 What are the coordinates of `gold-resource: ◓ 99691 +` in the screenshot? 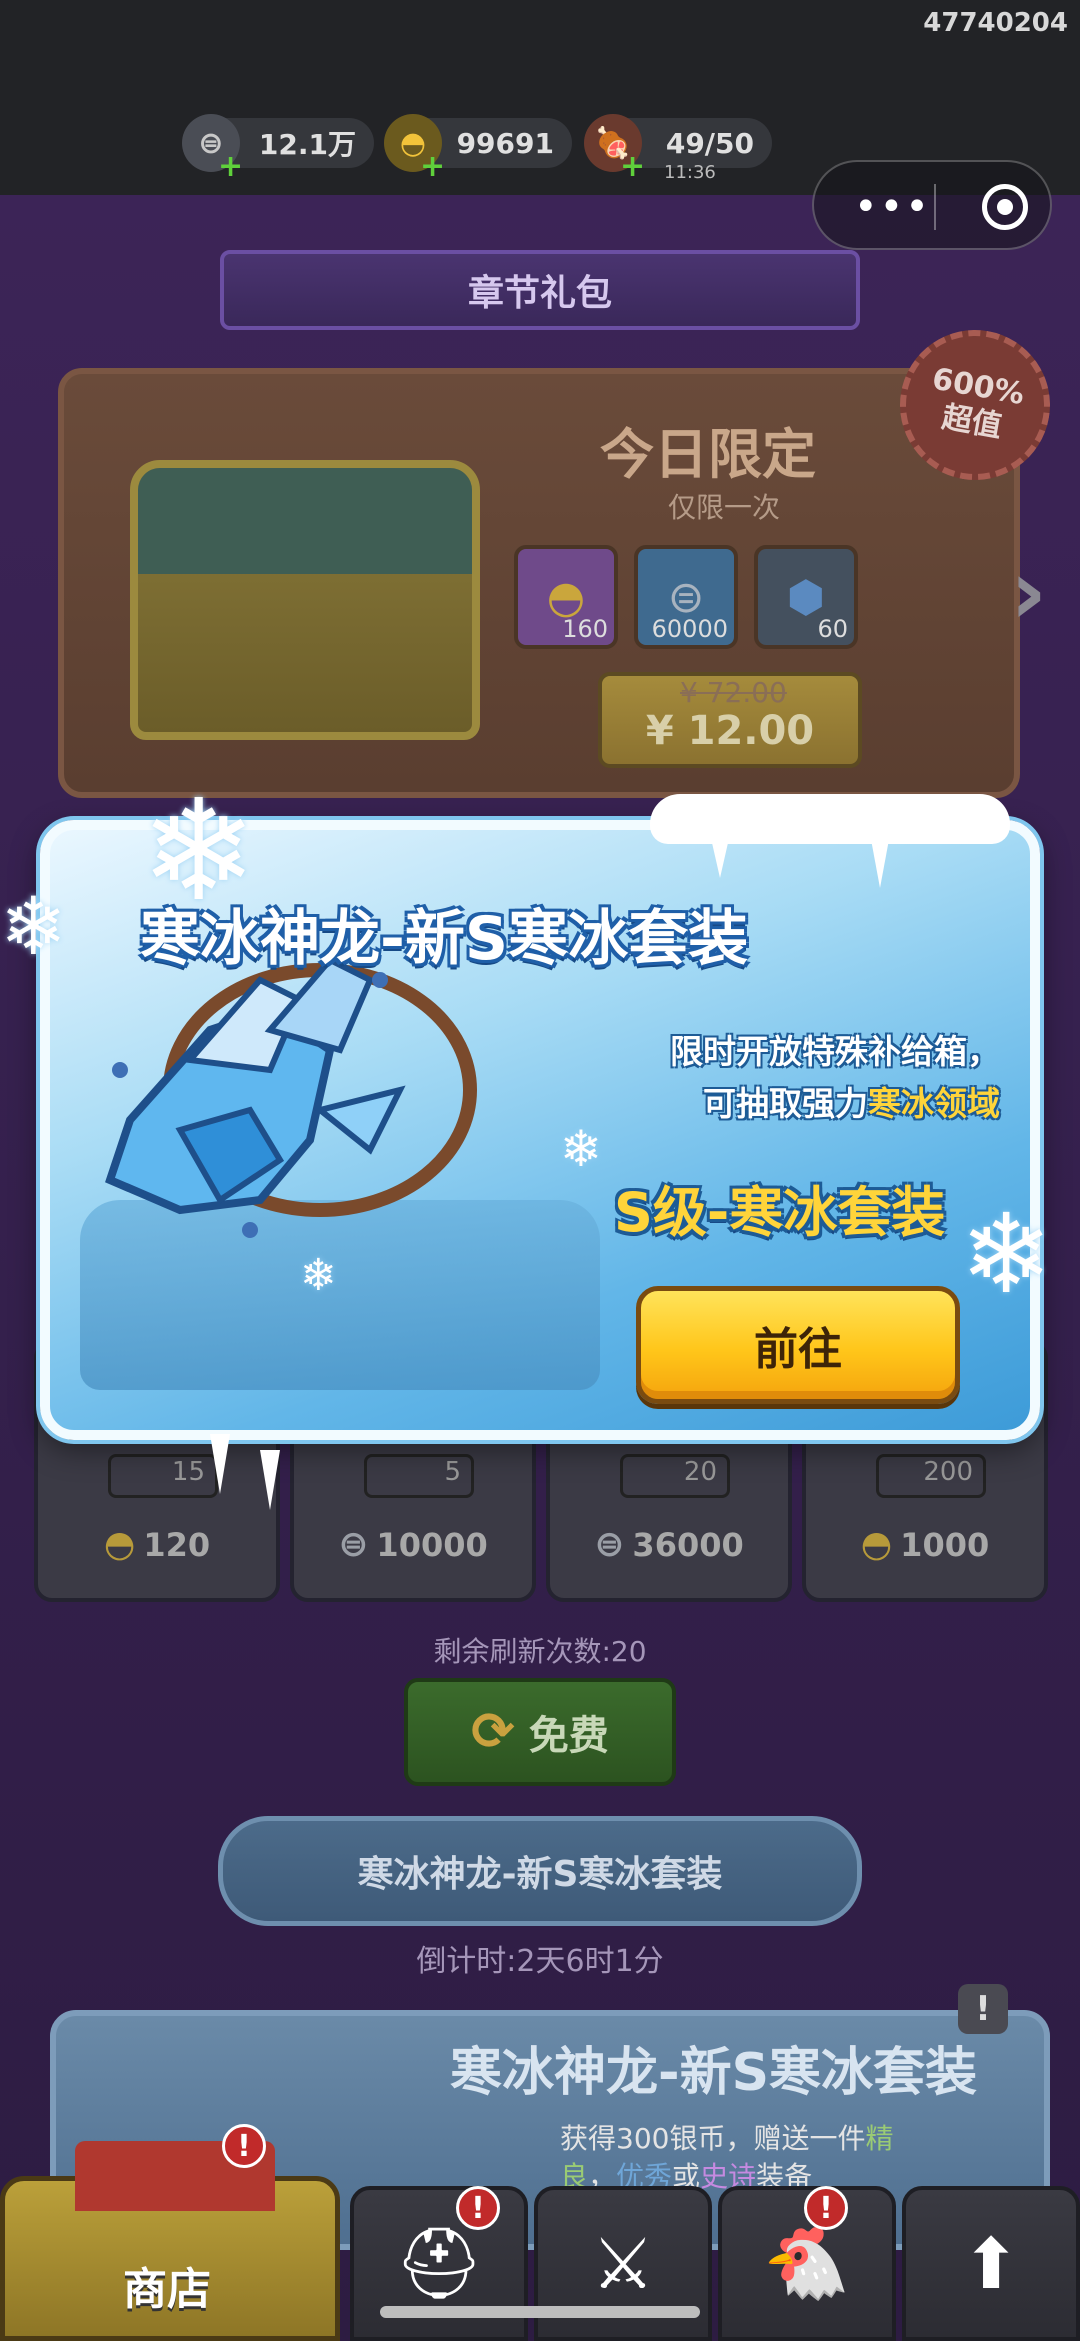 It's located at (478, 149).